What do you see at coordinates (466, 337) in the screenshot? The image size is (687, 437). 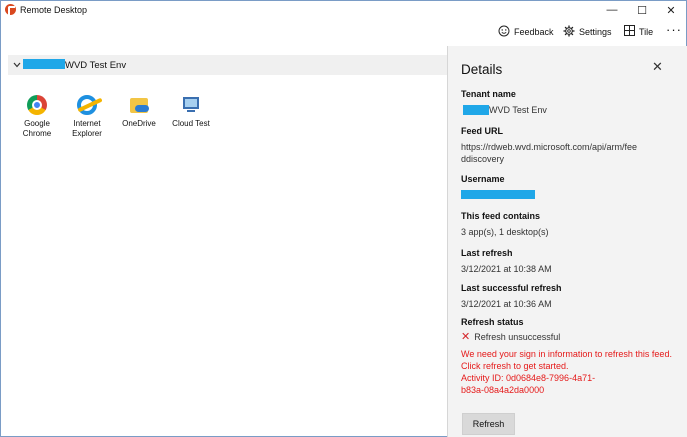 I see `error-x-icon: ✕` at bounding box center [466, 337].